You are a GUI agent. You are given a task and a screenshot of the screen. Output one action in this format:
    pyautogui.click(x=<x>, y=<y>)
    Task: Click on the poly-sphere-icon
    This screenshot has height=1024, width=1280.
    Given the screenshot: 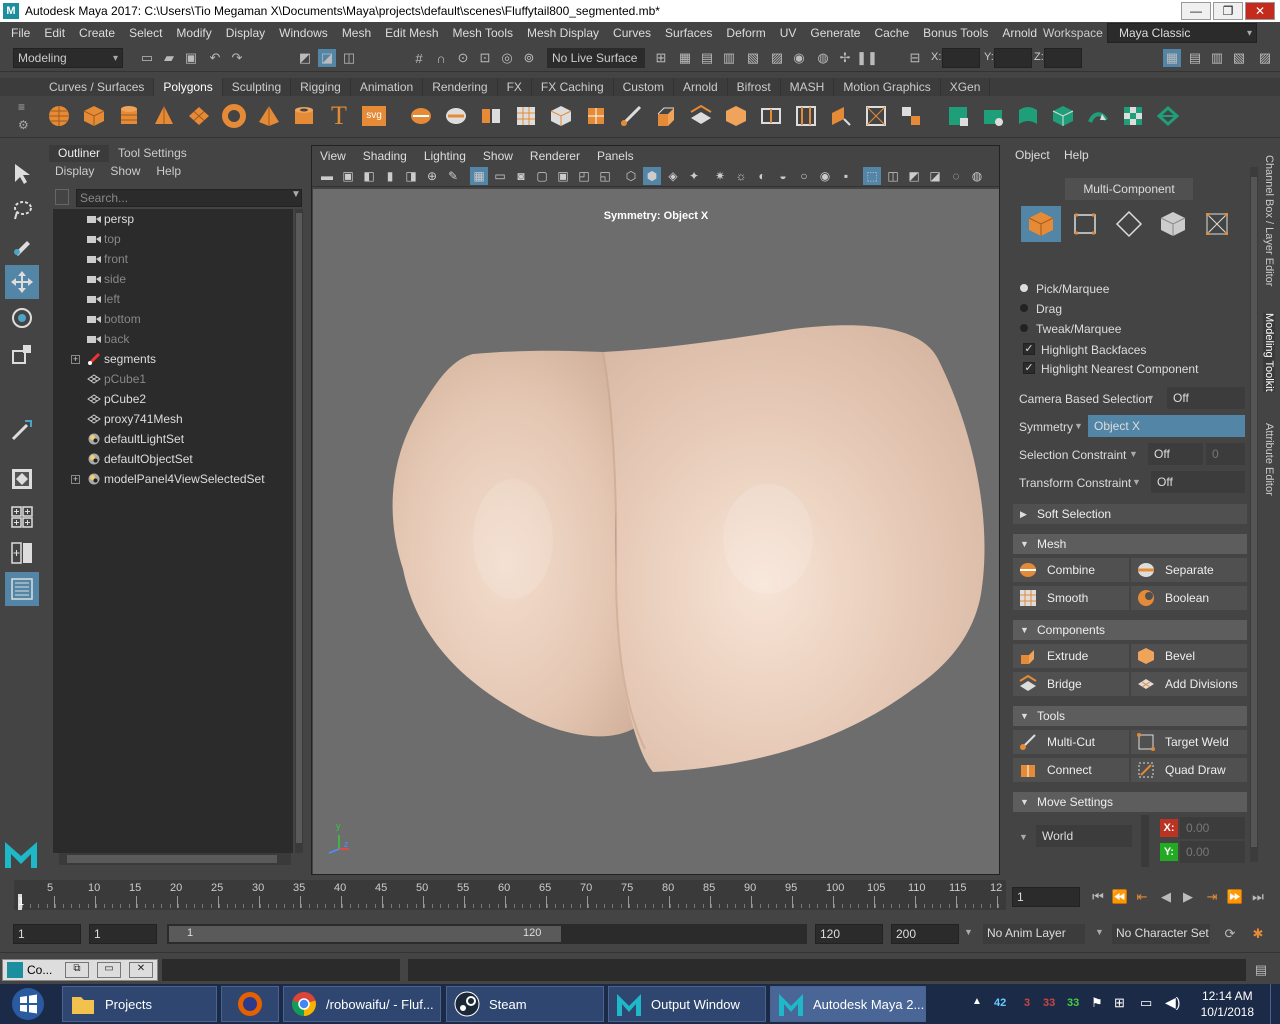 What is the action you would take?
    pyautogui.click(x=59, y=116)
    